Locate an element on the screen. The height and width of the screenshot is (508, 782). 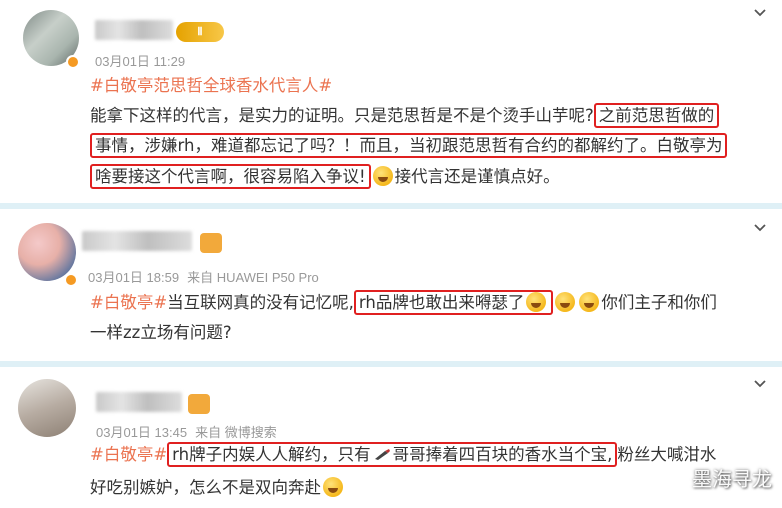
post-meta: 03月01日 11:29 is located at coordinates (140, 60).